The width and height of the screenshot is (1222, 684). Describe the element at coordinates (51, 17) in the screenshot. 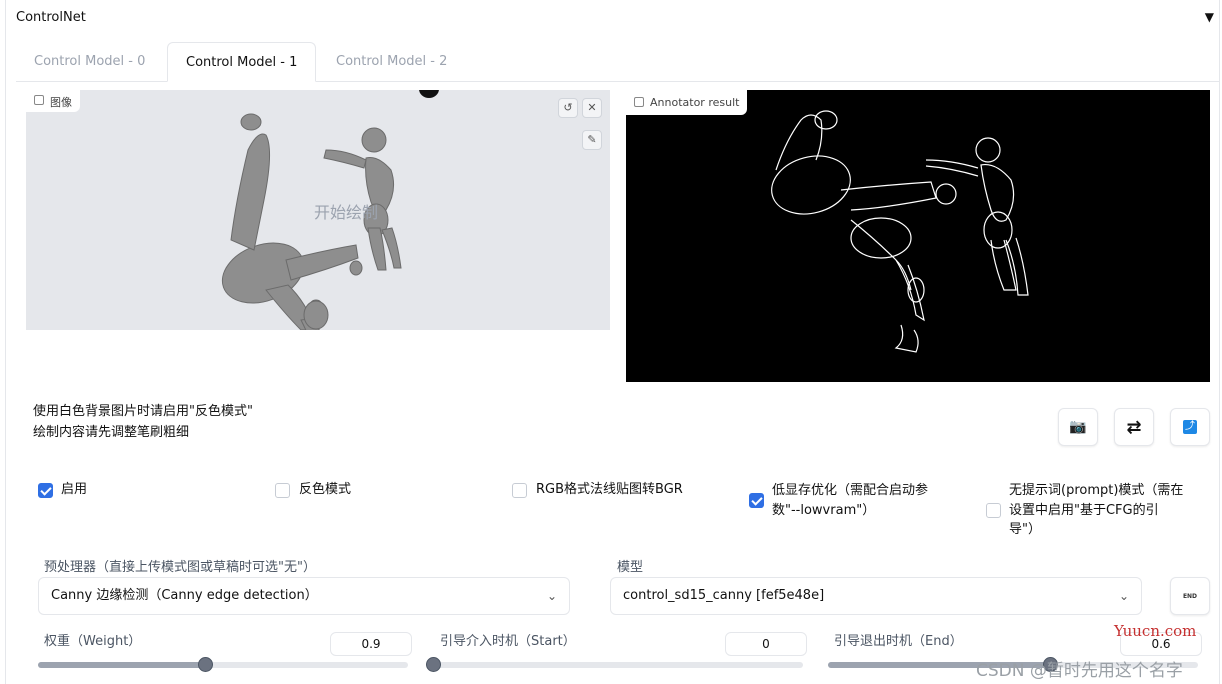

I see `panel-title: ControlNet` at that location.